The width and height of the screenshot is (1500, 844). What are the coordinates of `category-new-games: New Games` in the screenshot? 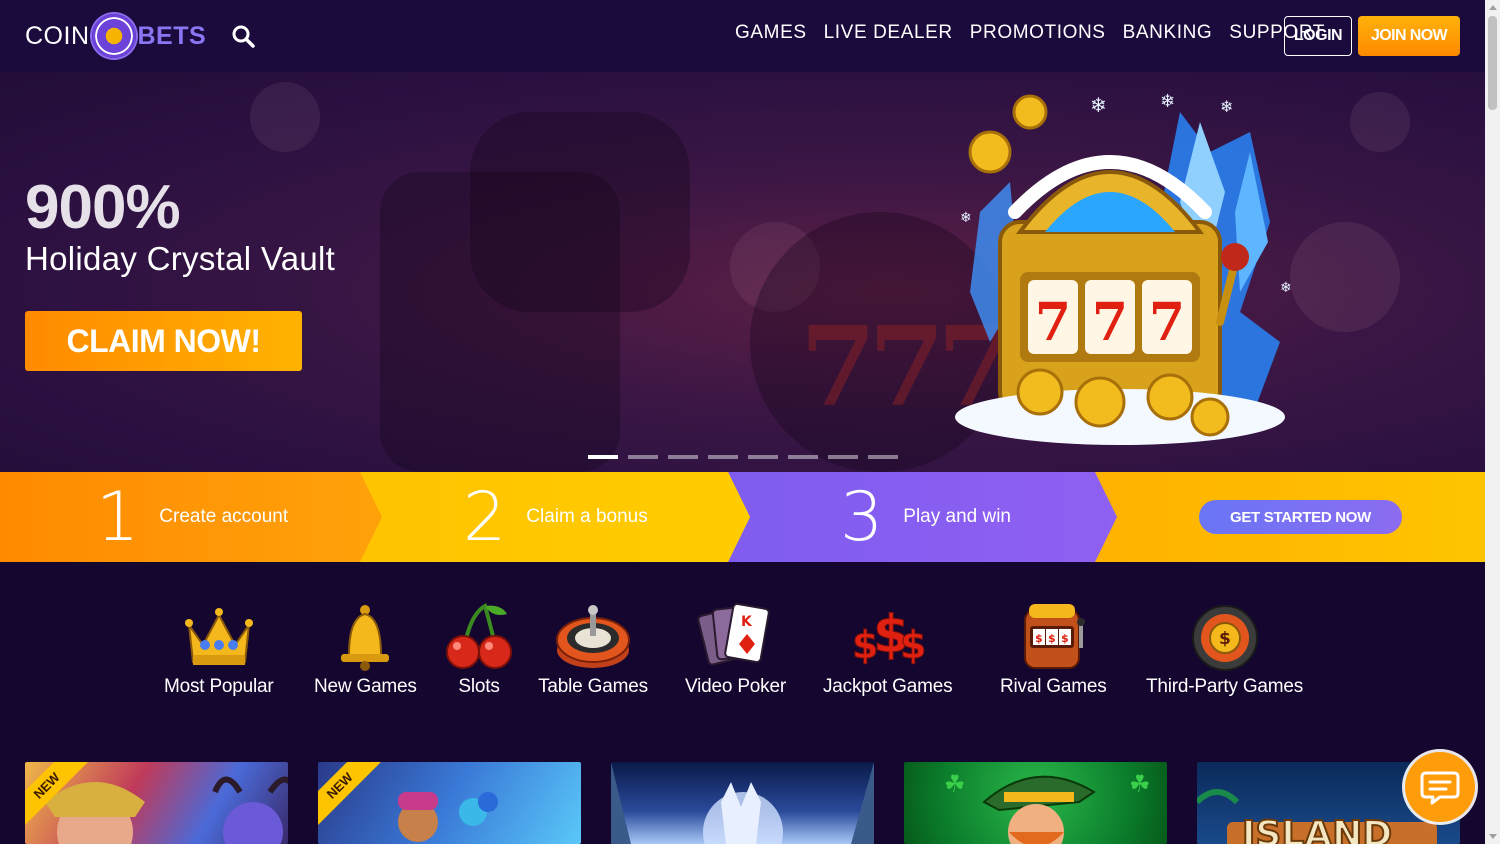 It's located at (365, 649).